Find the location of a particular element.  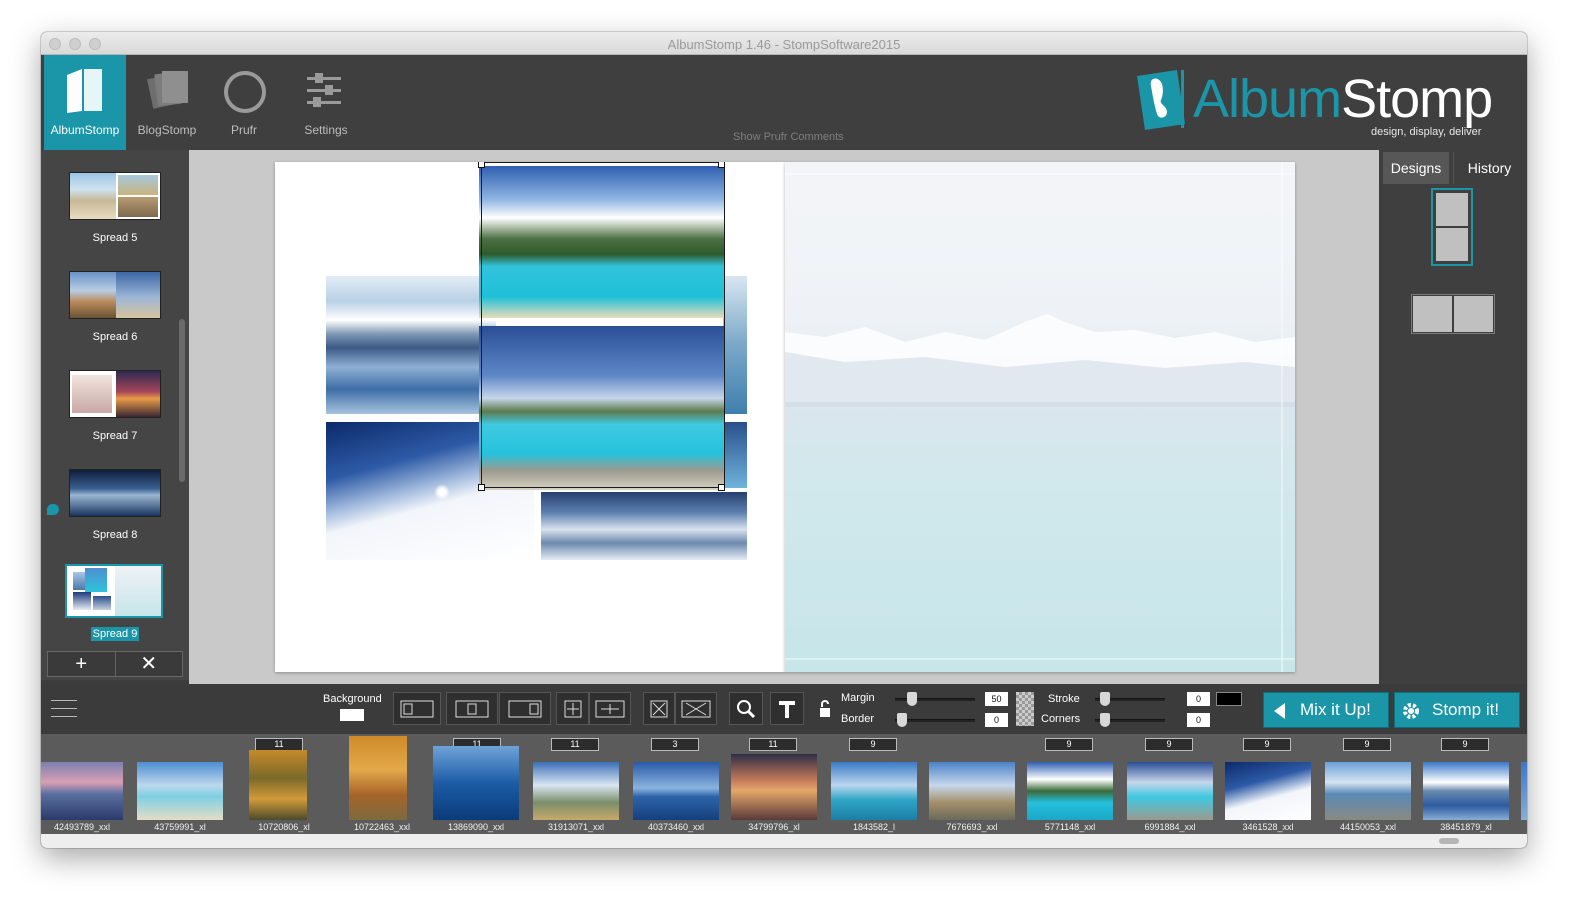

add-text-button is located at coordinates (787, 708).